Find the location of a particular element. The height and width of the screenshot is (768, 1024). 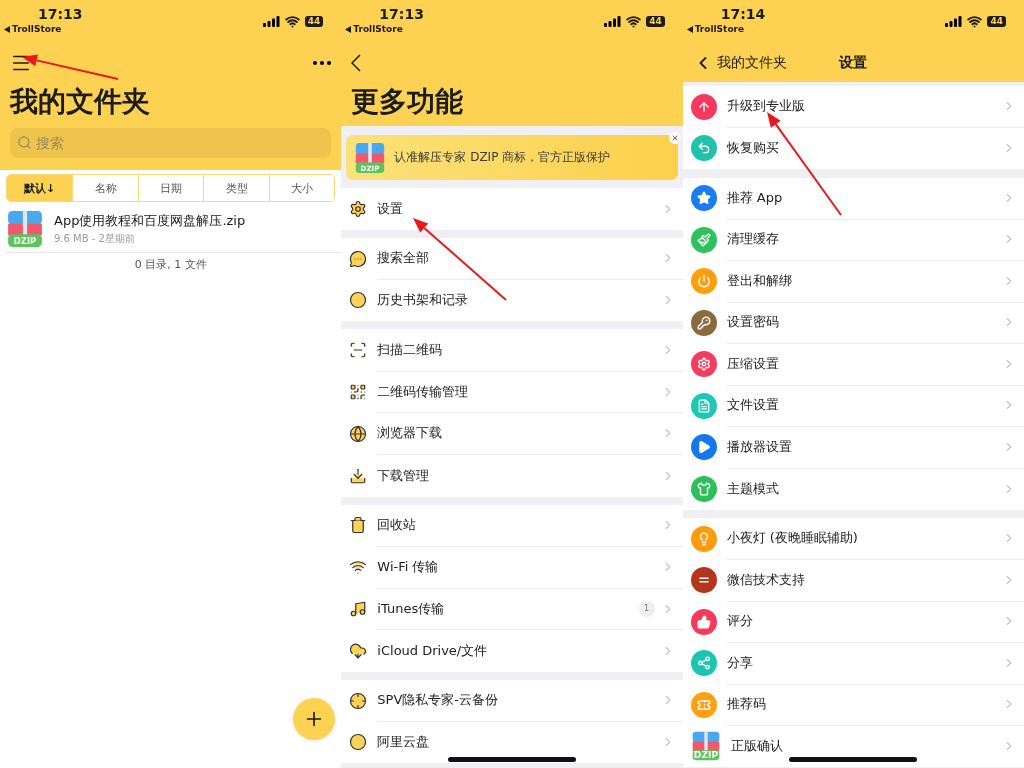

menu-item-label: 浏览器下载 is located at coordinates (410, 433).